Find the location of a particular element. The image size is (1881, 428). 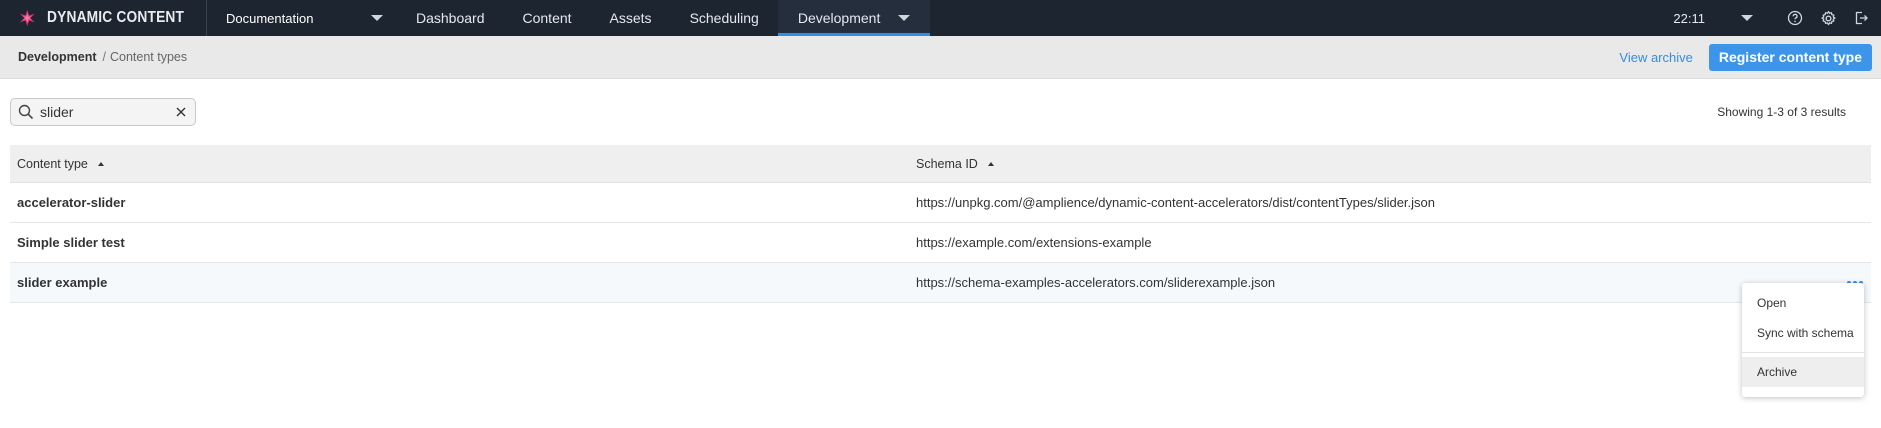

hub-selector: Documentation is located at coordinates (299, 18).